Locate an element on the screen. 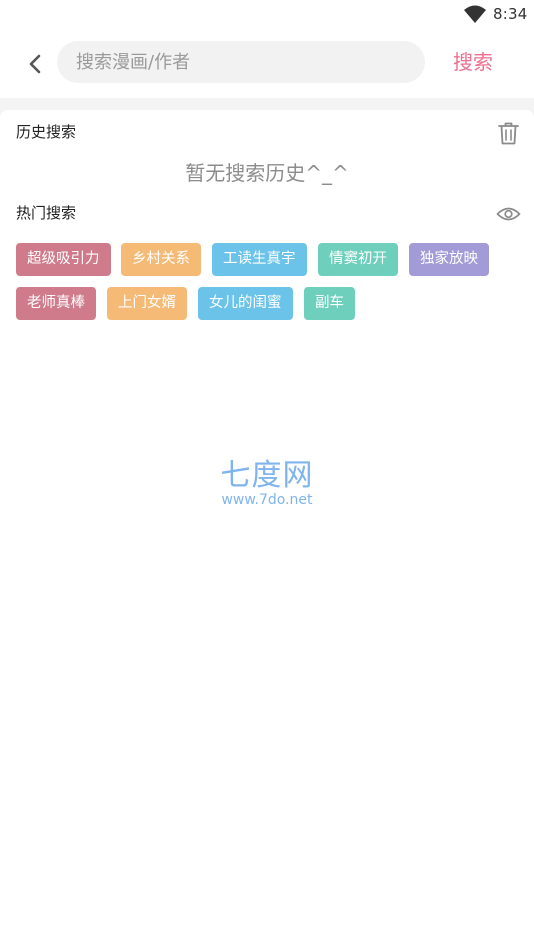 The height and width of the screenshot is (949, 534). search-header: 搜索 is located at coordinates (267, 63).